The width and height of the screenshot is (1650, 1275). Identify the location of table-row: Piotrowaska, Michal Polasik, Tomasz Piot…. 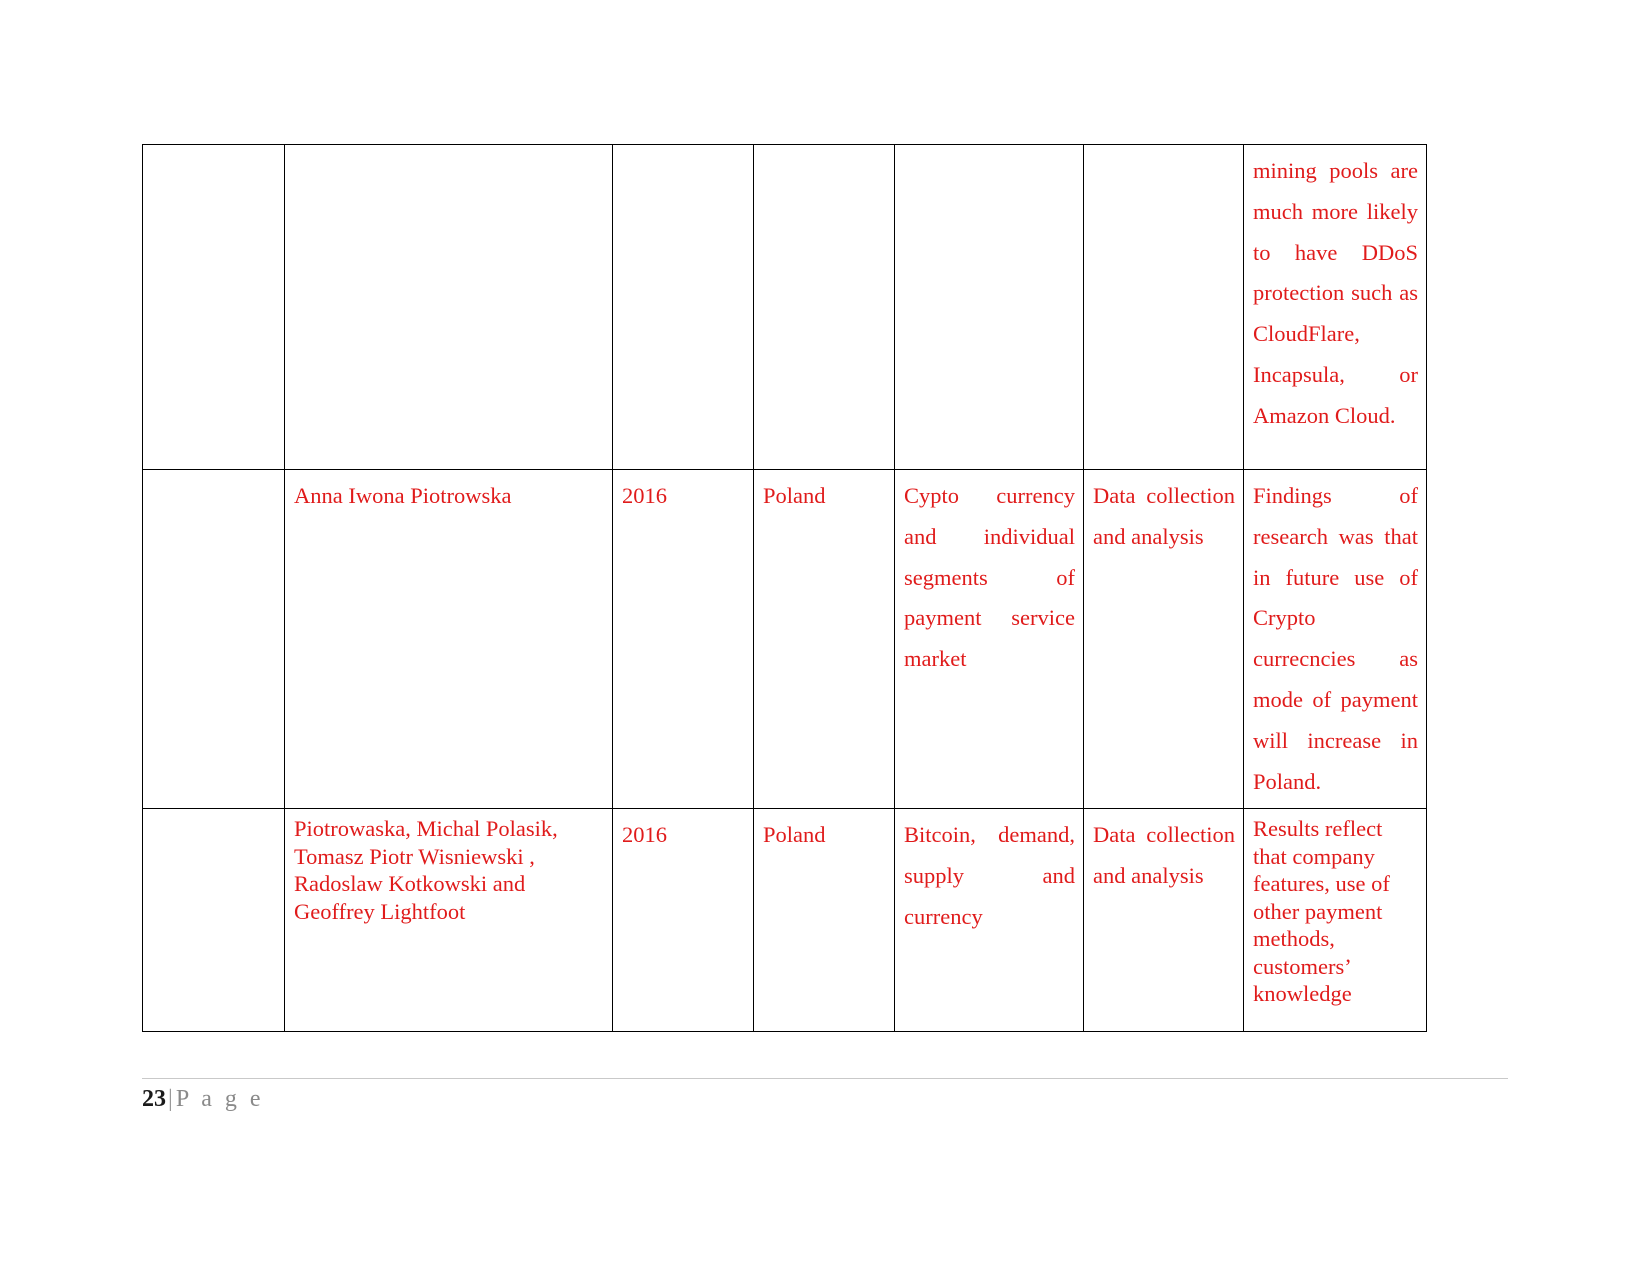
(784, 920).